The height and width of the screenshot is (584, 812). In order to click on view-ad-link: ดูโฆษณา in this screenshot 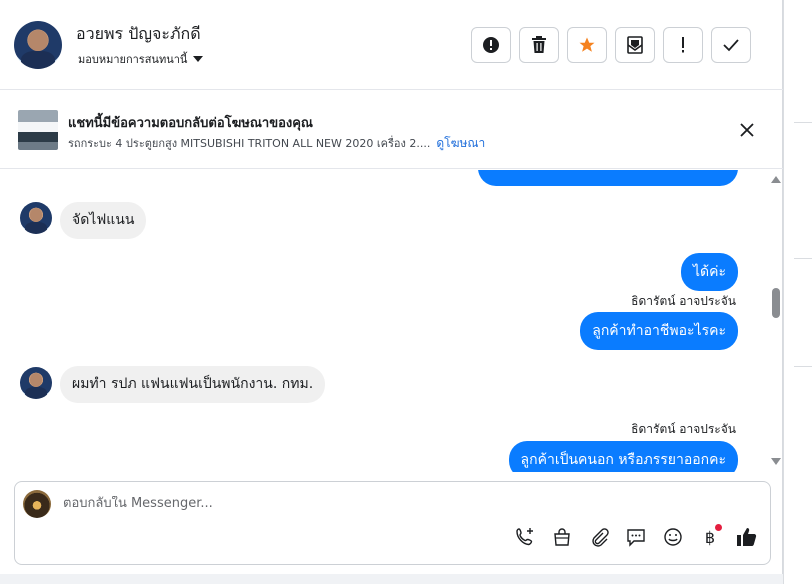, I will do `click(460, 143)`.